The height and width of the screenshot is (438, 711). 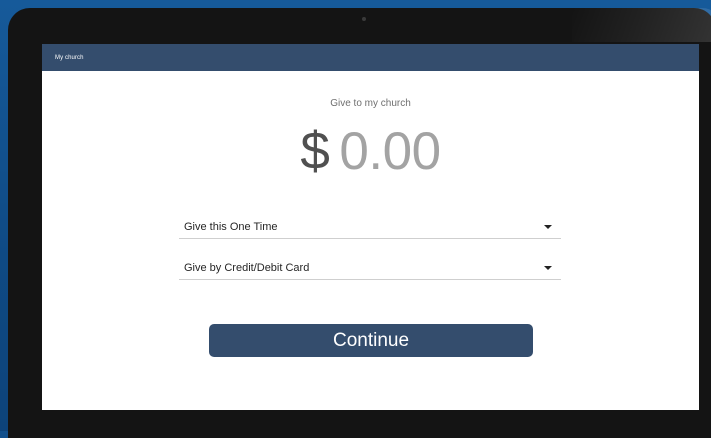 What do you see at coordinates (370, 268) in the screenshot?
I see `payment-method-dropdown: Give by Credit/Debit Card` at bounding box center [370, 268].